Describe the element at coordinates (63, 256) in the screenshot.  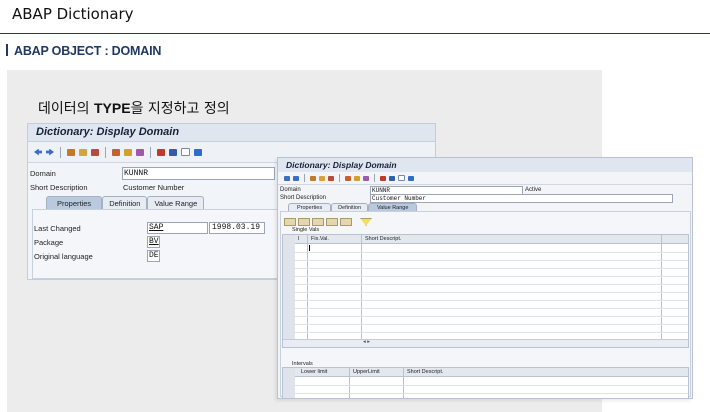
I see `original-language-label: Original language` at that location.